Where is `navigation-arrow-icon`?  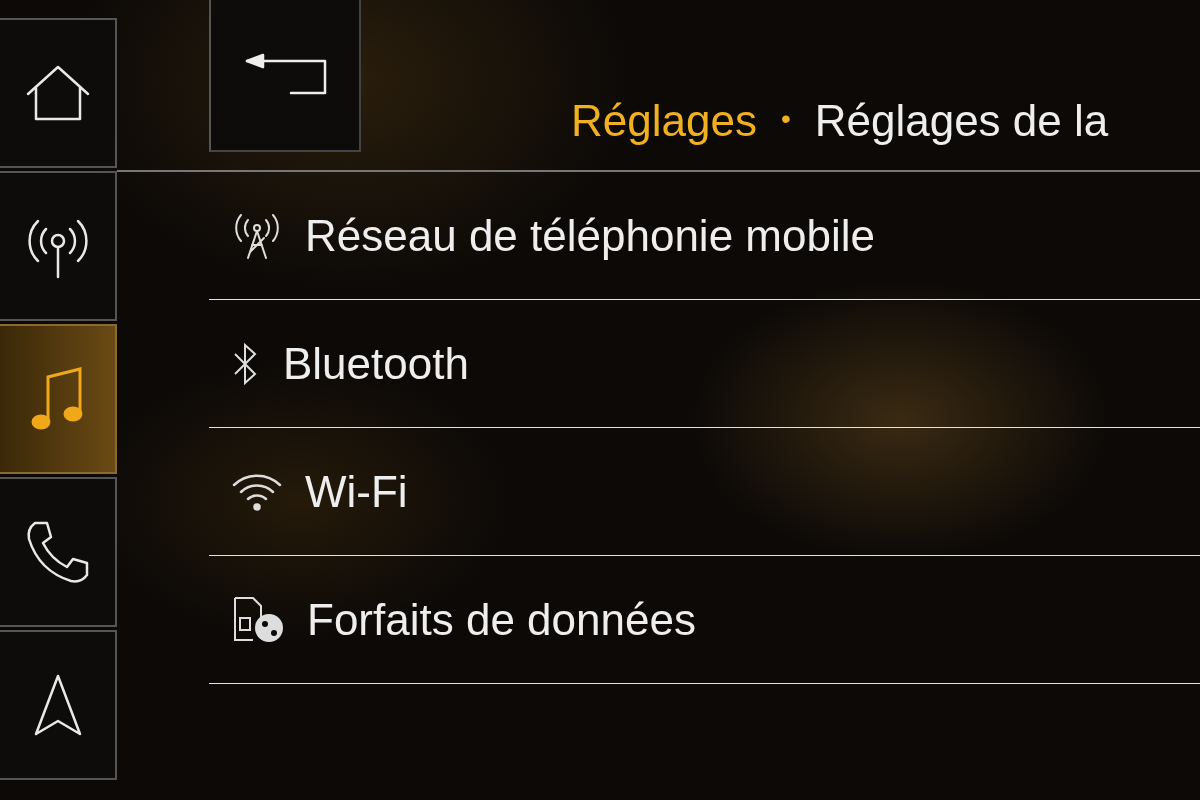
navigation-arrow-icon is located at coordinates (57, 705).